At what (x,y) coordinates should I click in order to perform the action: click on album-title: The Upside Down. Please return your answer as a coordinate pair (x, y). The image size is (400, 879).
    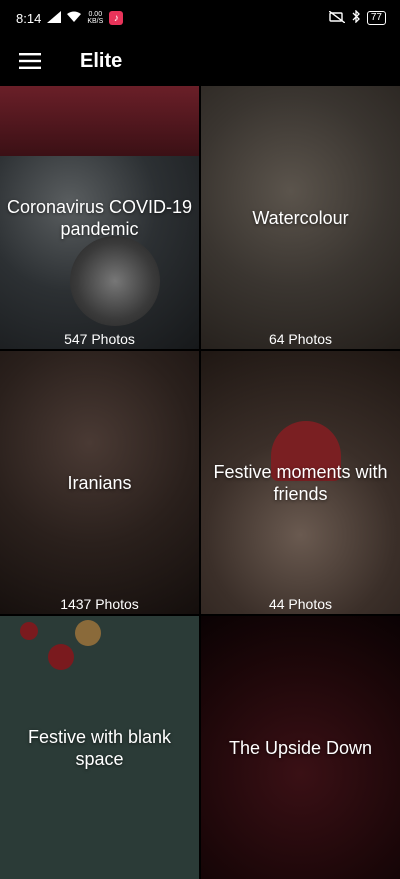
    Looking at the image, I should click on (300, 747).